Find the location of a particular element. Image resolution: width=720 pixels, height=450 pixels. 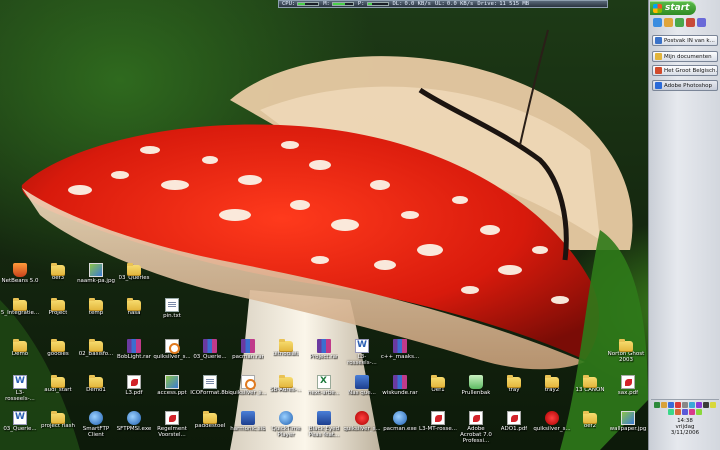

desktop-icon: ADO1.pdf is located at coordinates (514, 421).